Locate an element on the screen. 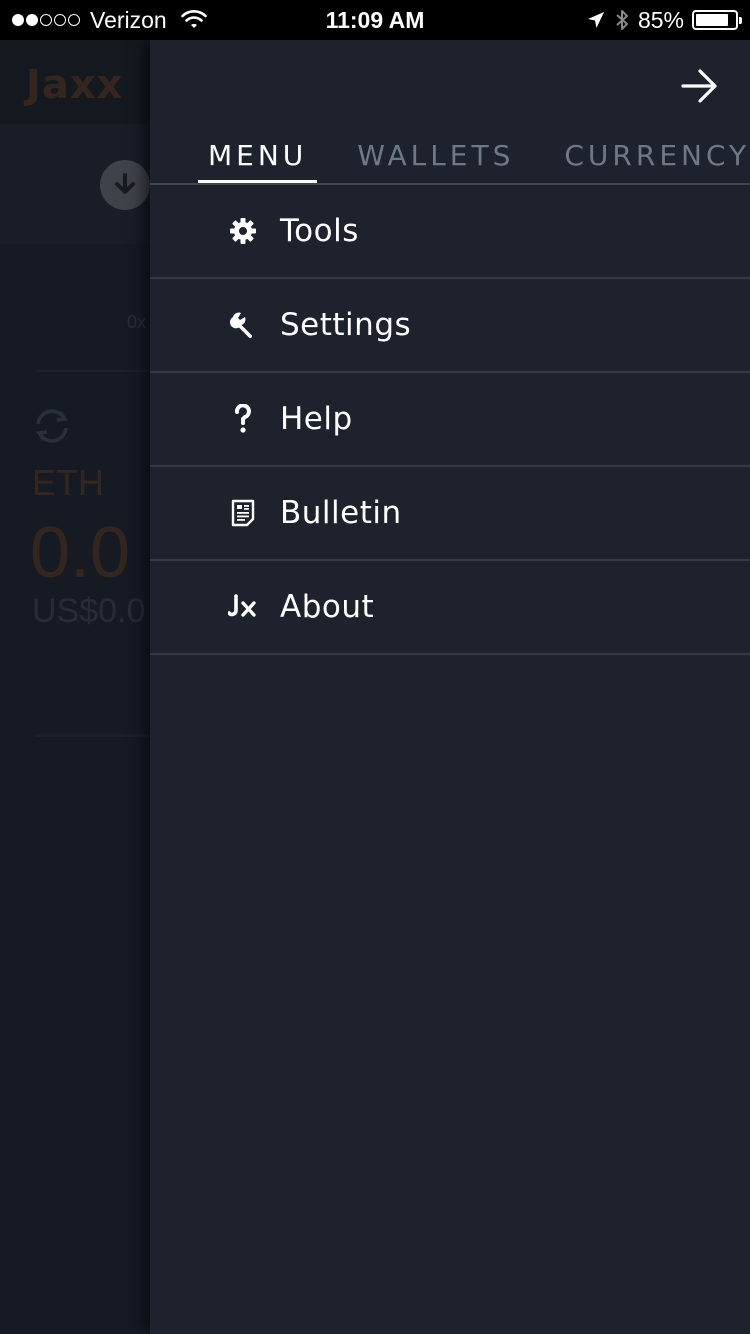  tab-currency: CURRENCY is located at coordinates (652, 160).